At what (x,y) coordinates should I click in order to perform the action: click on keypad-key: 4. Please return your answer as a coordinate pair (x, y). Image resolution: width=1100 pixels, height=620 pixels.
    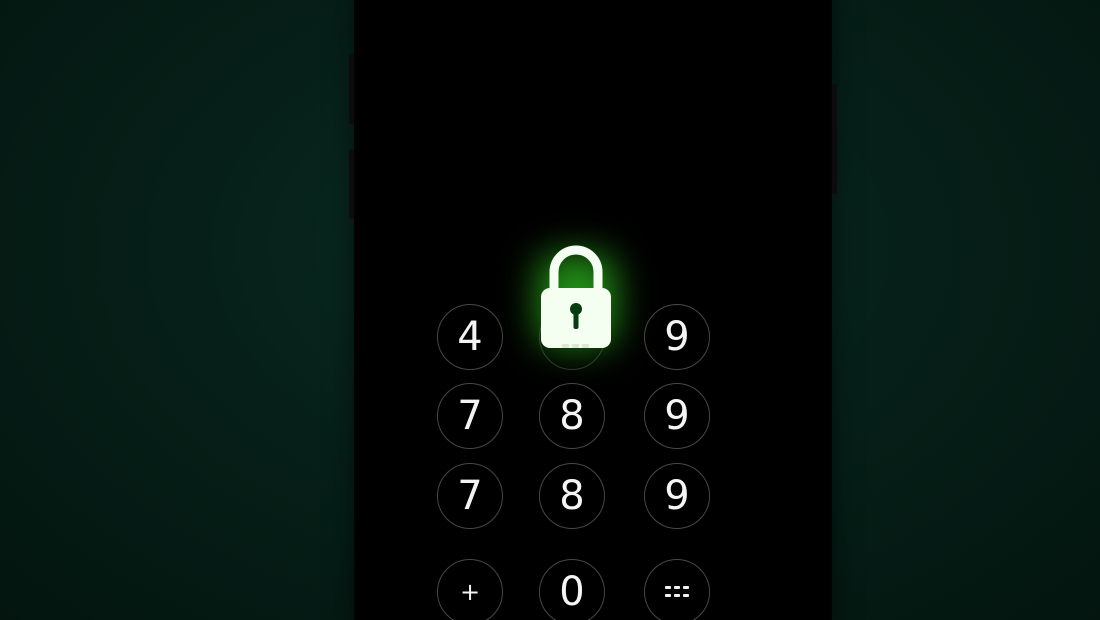
    Looking at the image, I should click on (470, 337).